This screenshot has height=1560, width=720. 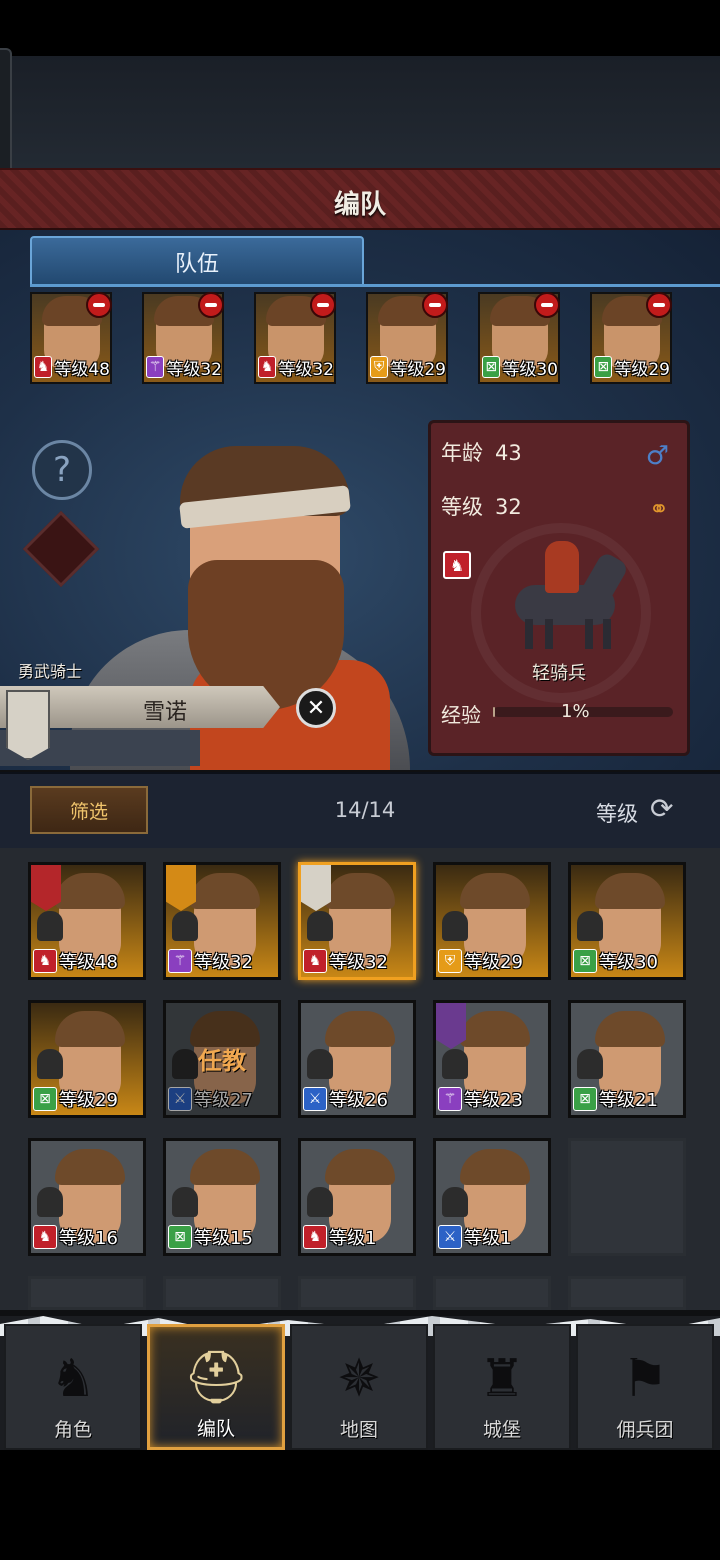 What do you see at coordinates (215, 1429) in the screenshot?
I see `nav-label: 编队` at bounding box center [215, 1429].